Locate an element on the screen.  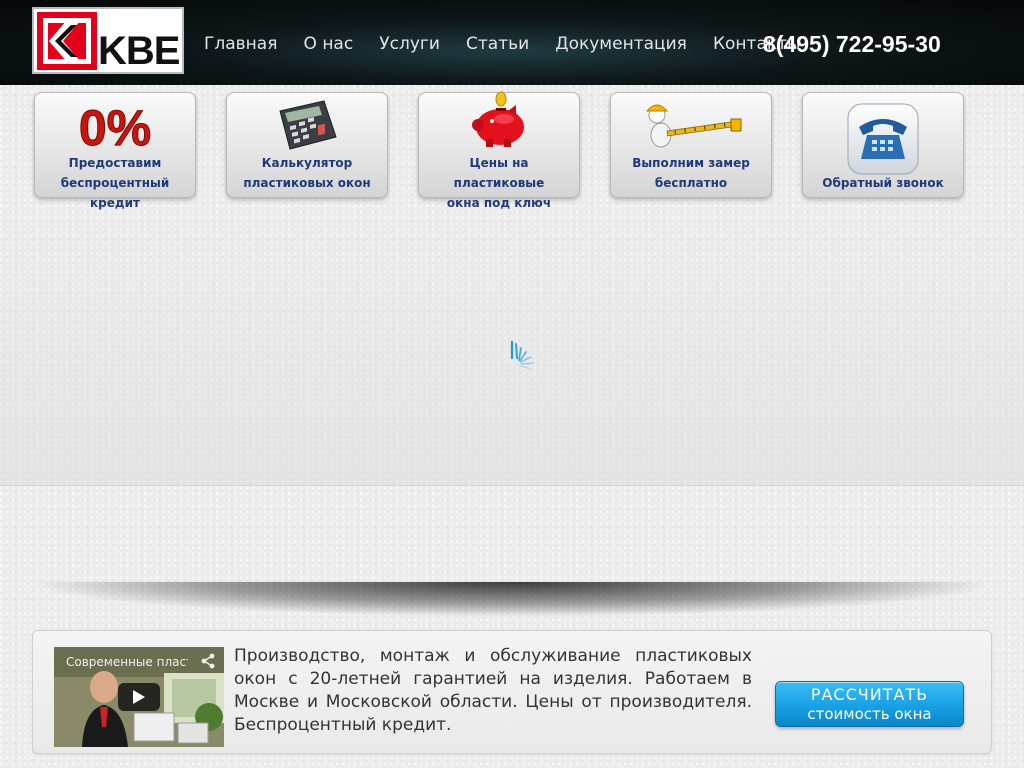
calculate-cost-button: РАССЧИТАТЬ стоимость окна is located at coordinates (869, 704).